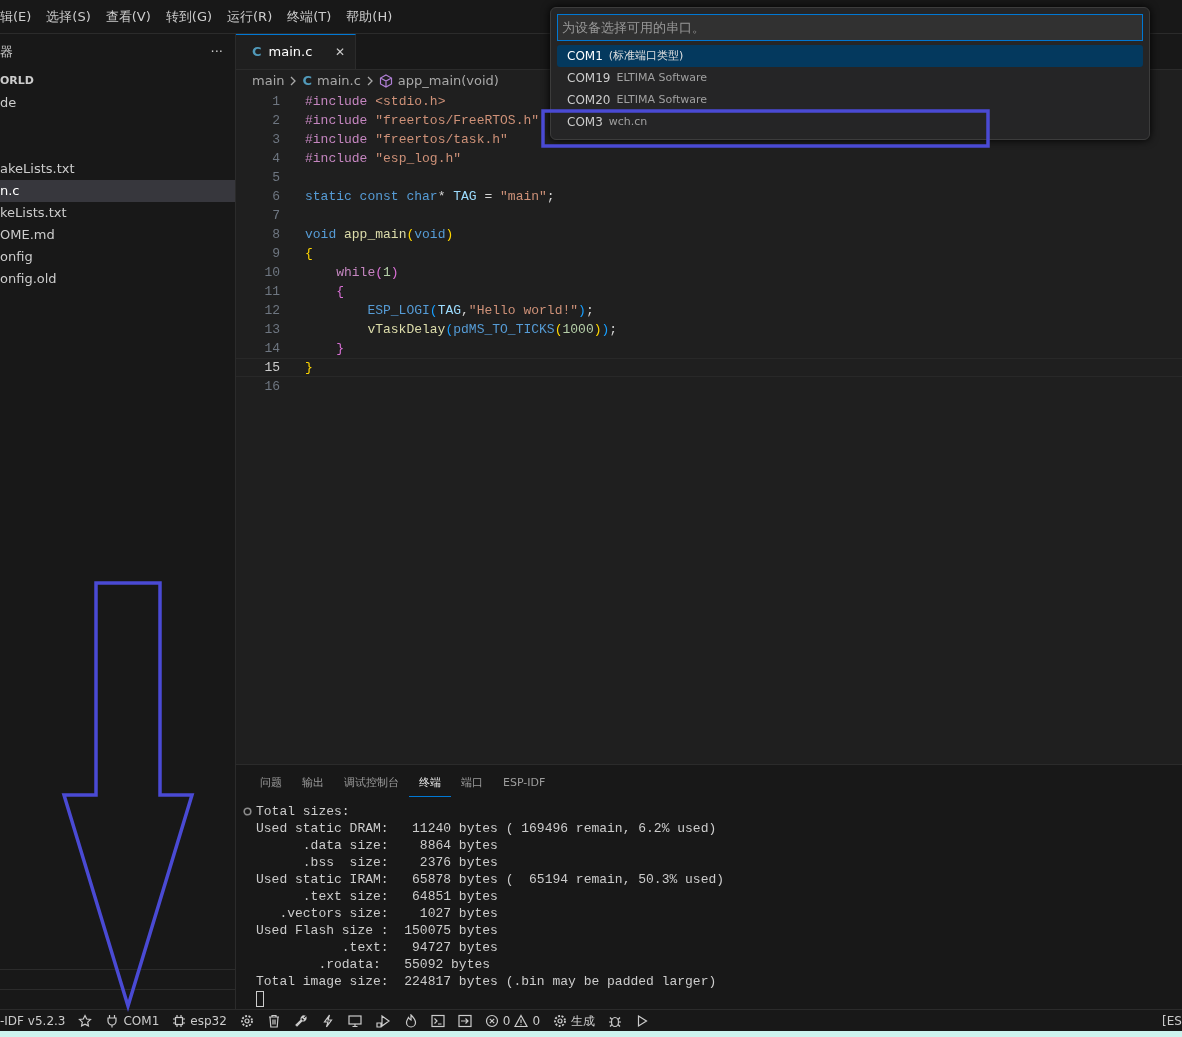 This screenshot has width=1182, height=1037. I want to click on terminal-line: Used static DRAM: 11240 bytes ( 169496 remain, 6.2% used), so click(487, 828).